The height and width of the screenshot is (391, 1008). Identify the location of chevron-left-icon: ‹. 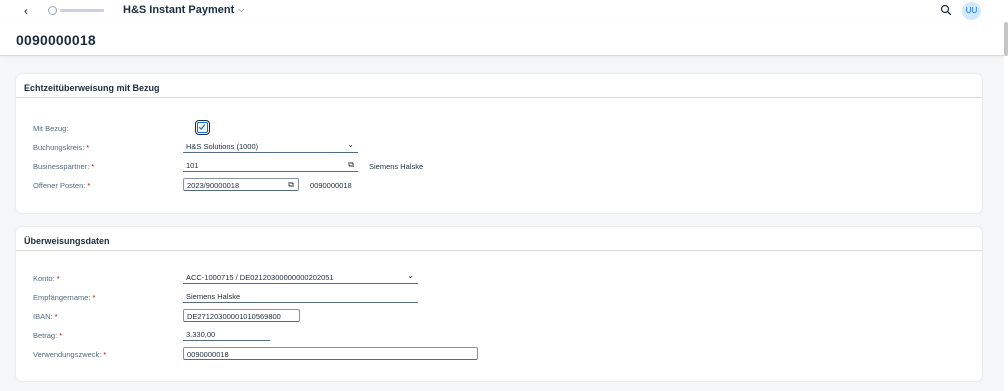
(26, 11).